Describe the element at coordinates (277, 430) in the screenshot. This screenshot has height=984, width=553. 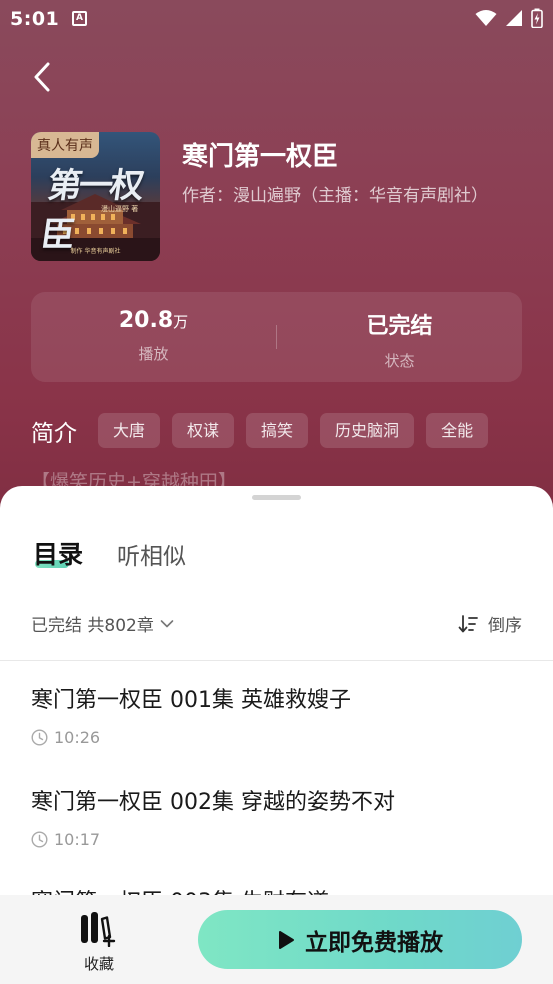
I see `tag-item: 搞笑` at that location.